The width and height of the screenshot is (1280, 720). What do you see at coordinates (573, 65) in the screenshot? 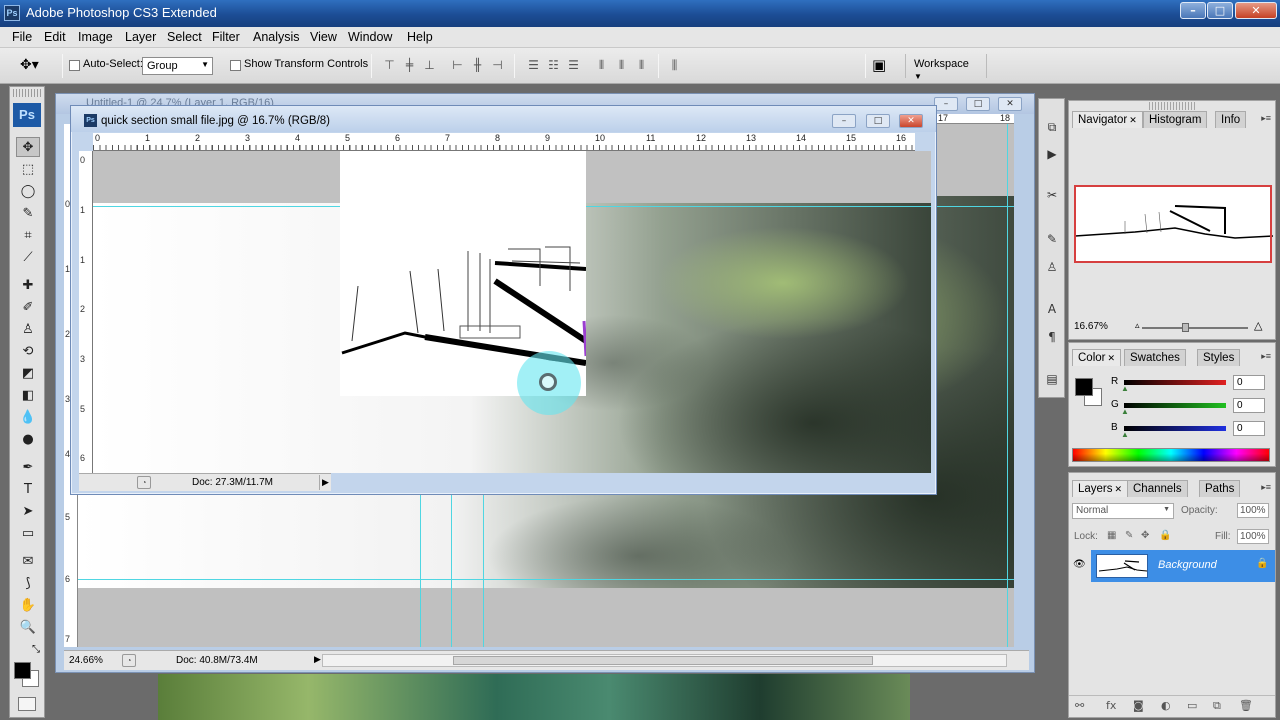
I see `distribute-bottom-icon: ☰` at bounding box center [573, 65].